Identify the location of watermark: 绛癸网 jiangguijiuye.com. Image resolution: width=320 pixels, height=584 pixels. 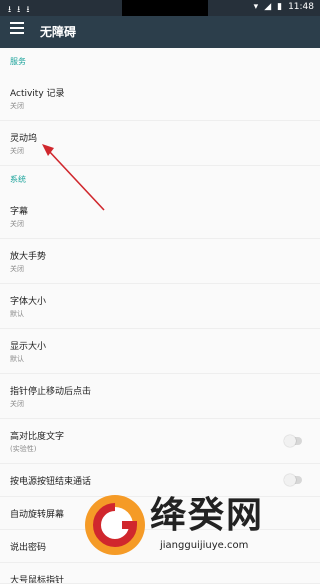
(195, 524).